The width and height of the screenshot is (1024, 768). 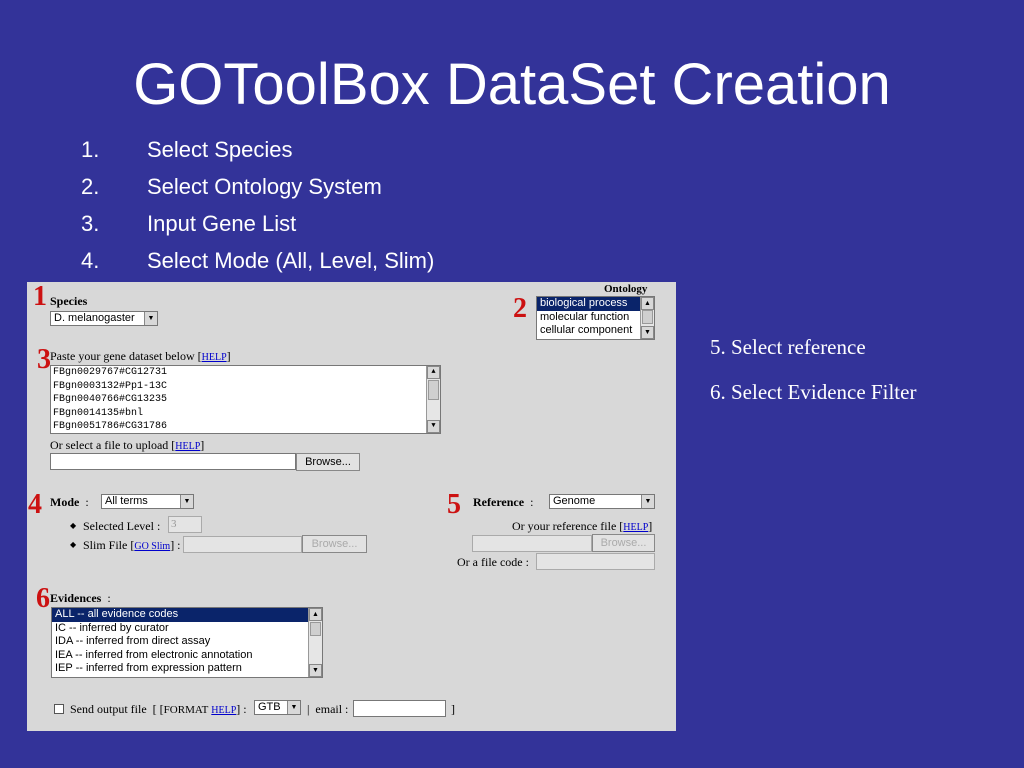 I want to click on species-select: D. melanogaster ▼, so click(x=104, y=318).